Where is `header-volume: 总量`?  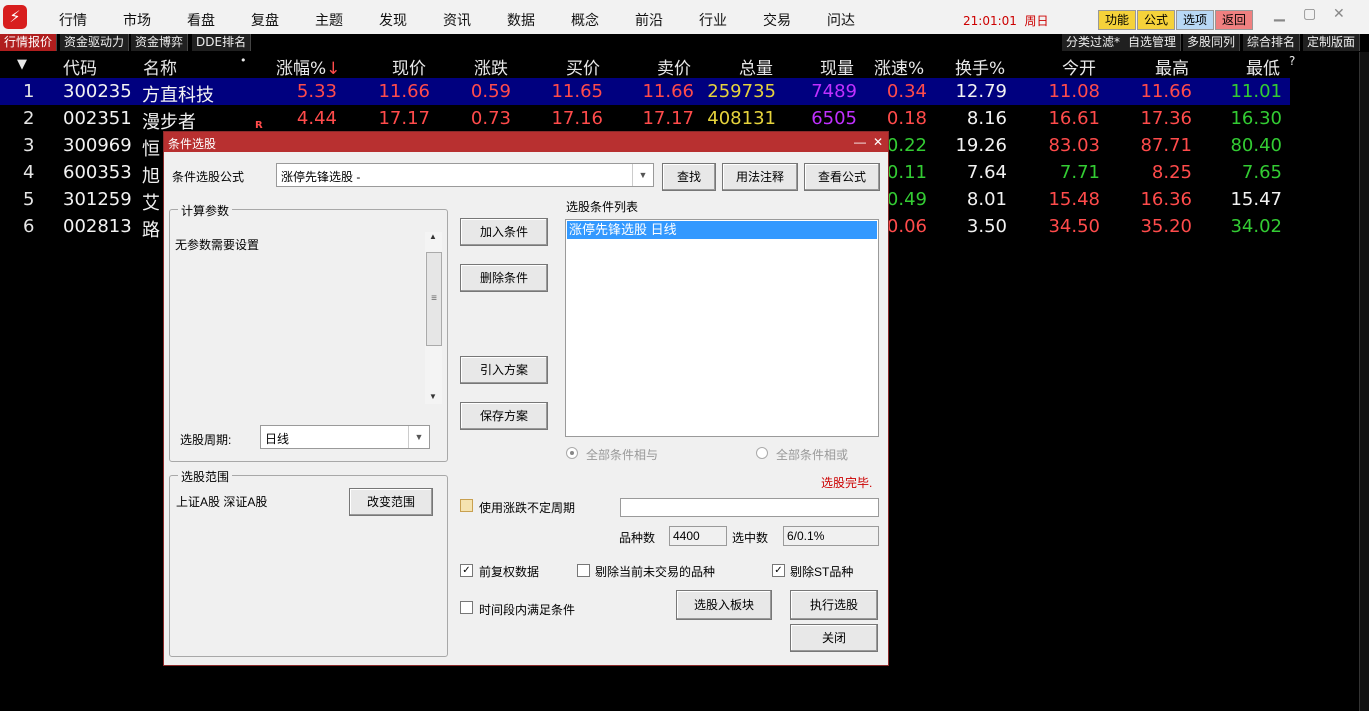 header-volume: 总量 is located at coordinates (756, 66).